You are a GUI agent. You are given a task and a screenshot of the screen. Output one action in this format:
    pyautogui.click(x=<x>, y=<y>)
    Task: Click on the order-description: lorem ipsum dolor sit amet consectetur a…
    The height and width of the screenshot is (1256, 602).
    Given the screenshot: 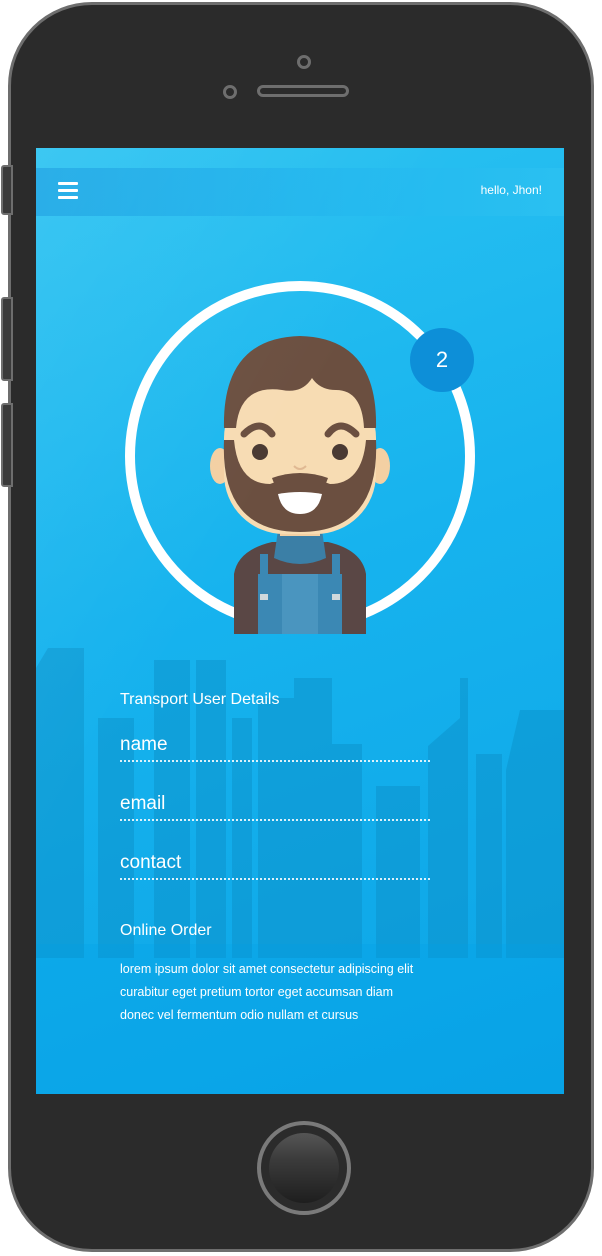 What is the action you would take?
    pyautogui.click(x=290, y=992)
    